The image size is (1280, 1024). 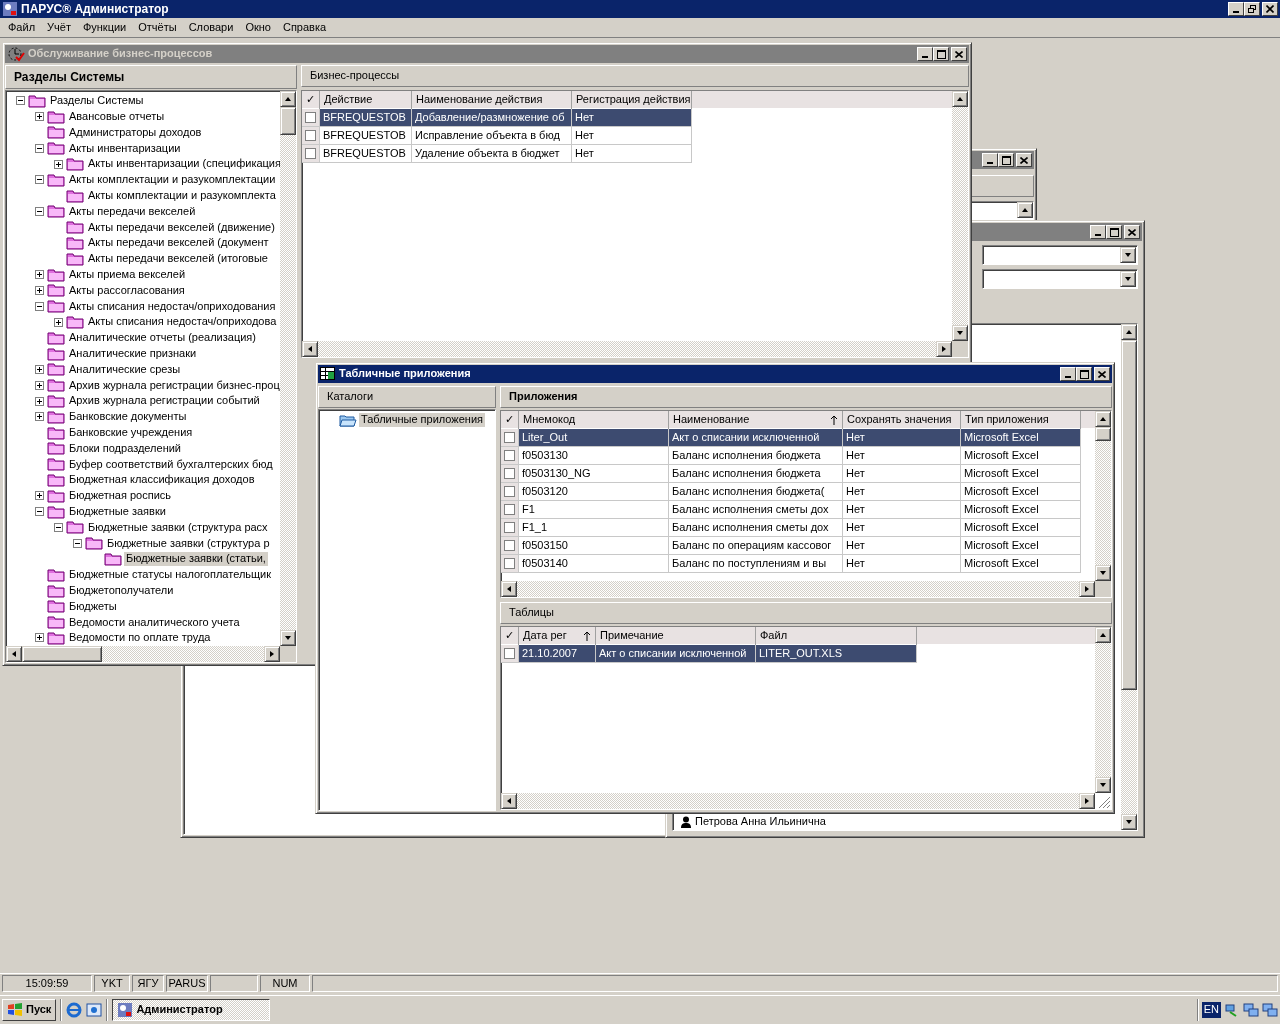 I want to click on tree-item: Акты списания недостач/оприходова, so click(x=182, y=322).